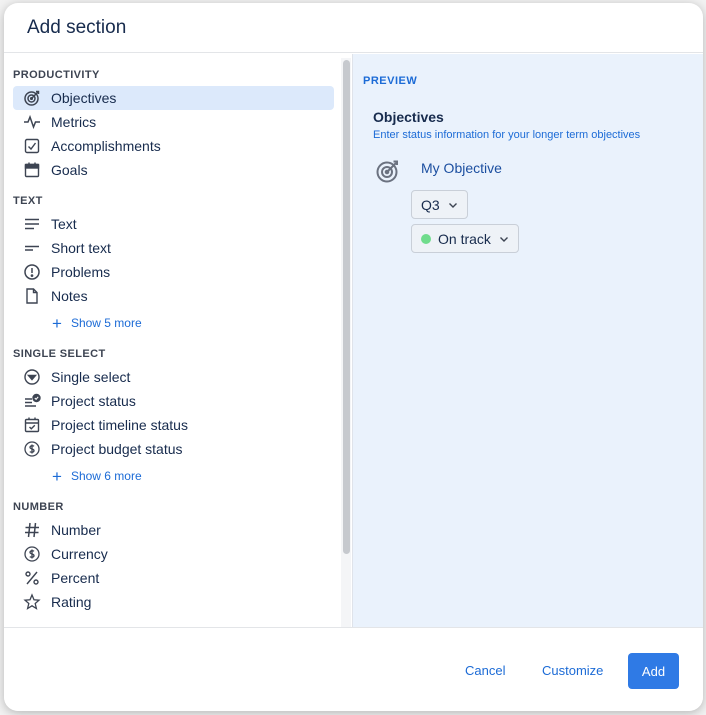 The width and height of the screenshot is (706, 715). Describe the element at coordinates (75, 578) in the screenshot. I see `section-item-label: Percent` at that location.